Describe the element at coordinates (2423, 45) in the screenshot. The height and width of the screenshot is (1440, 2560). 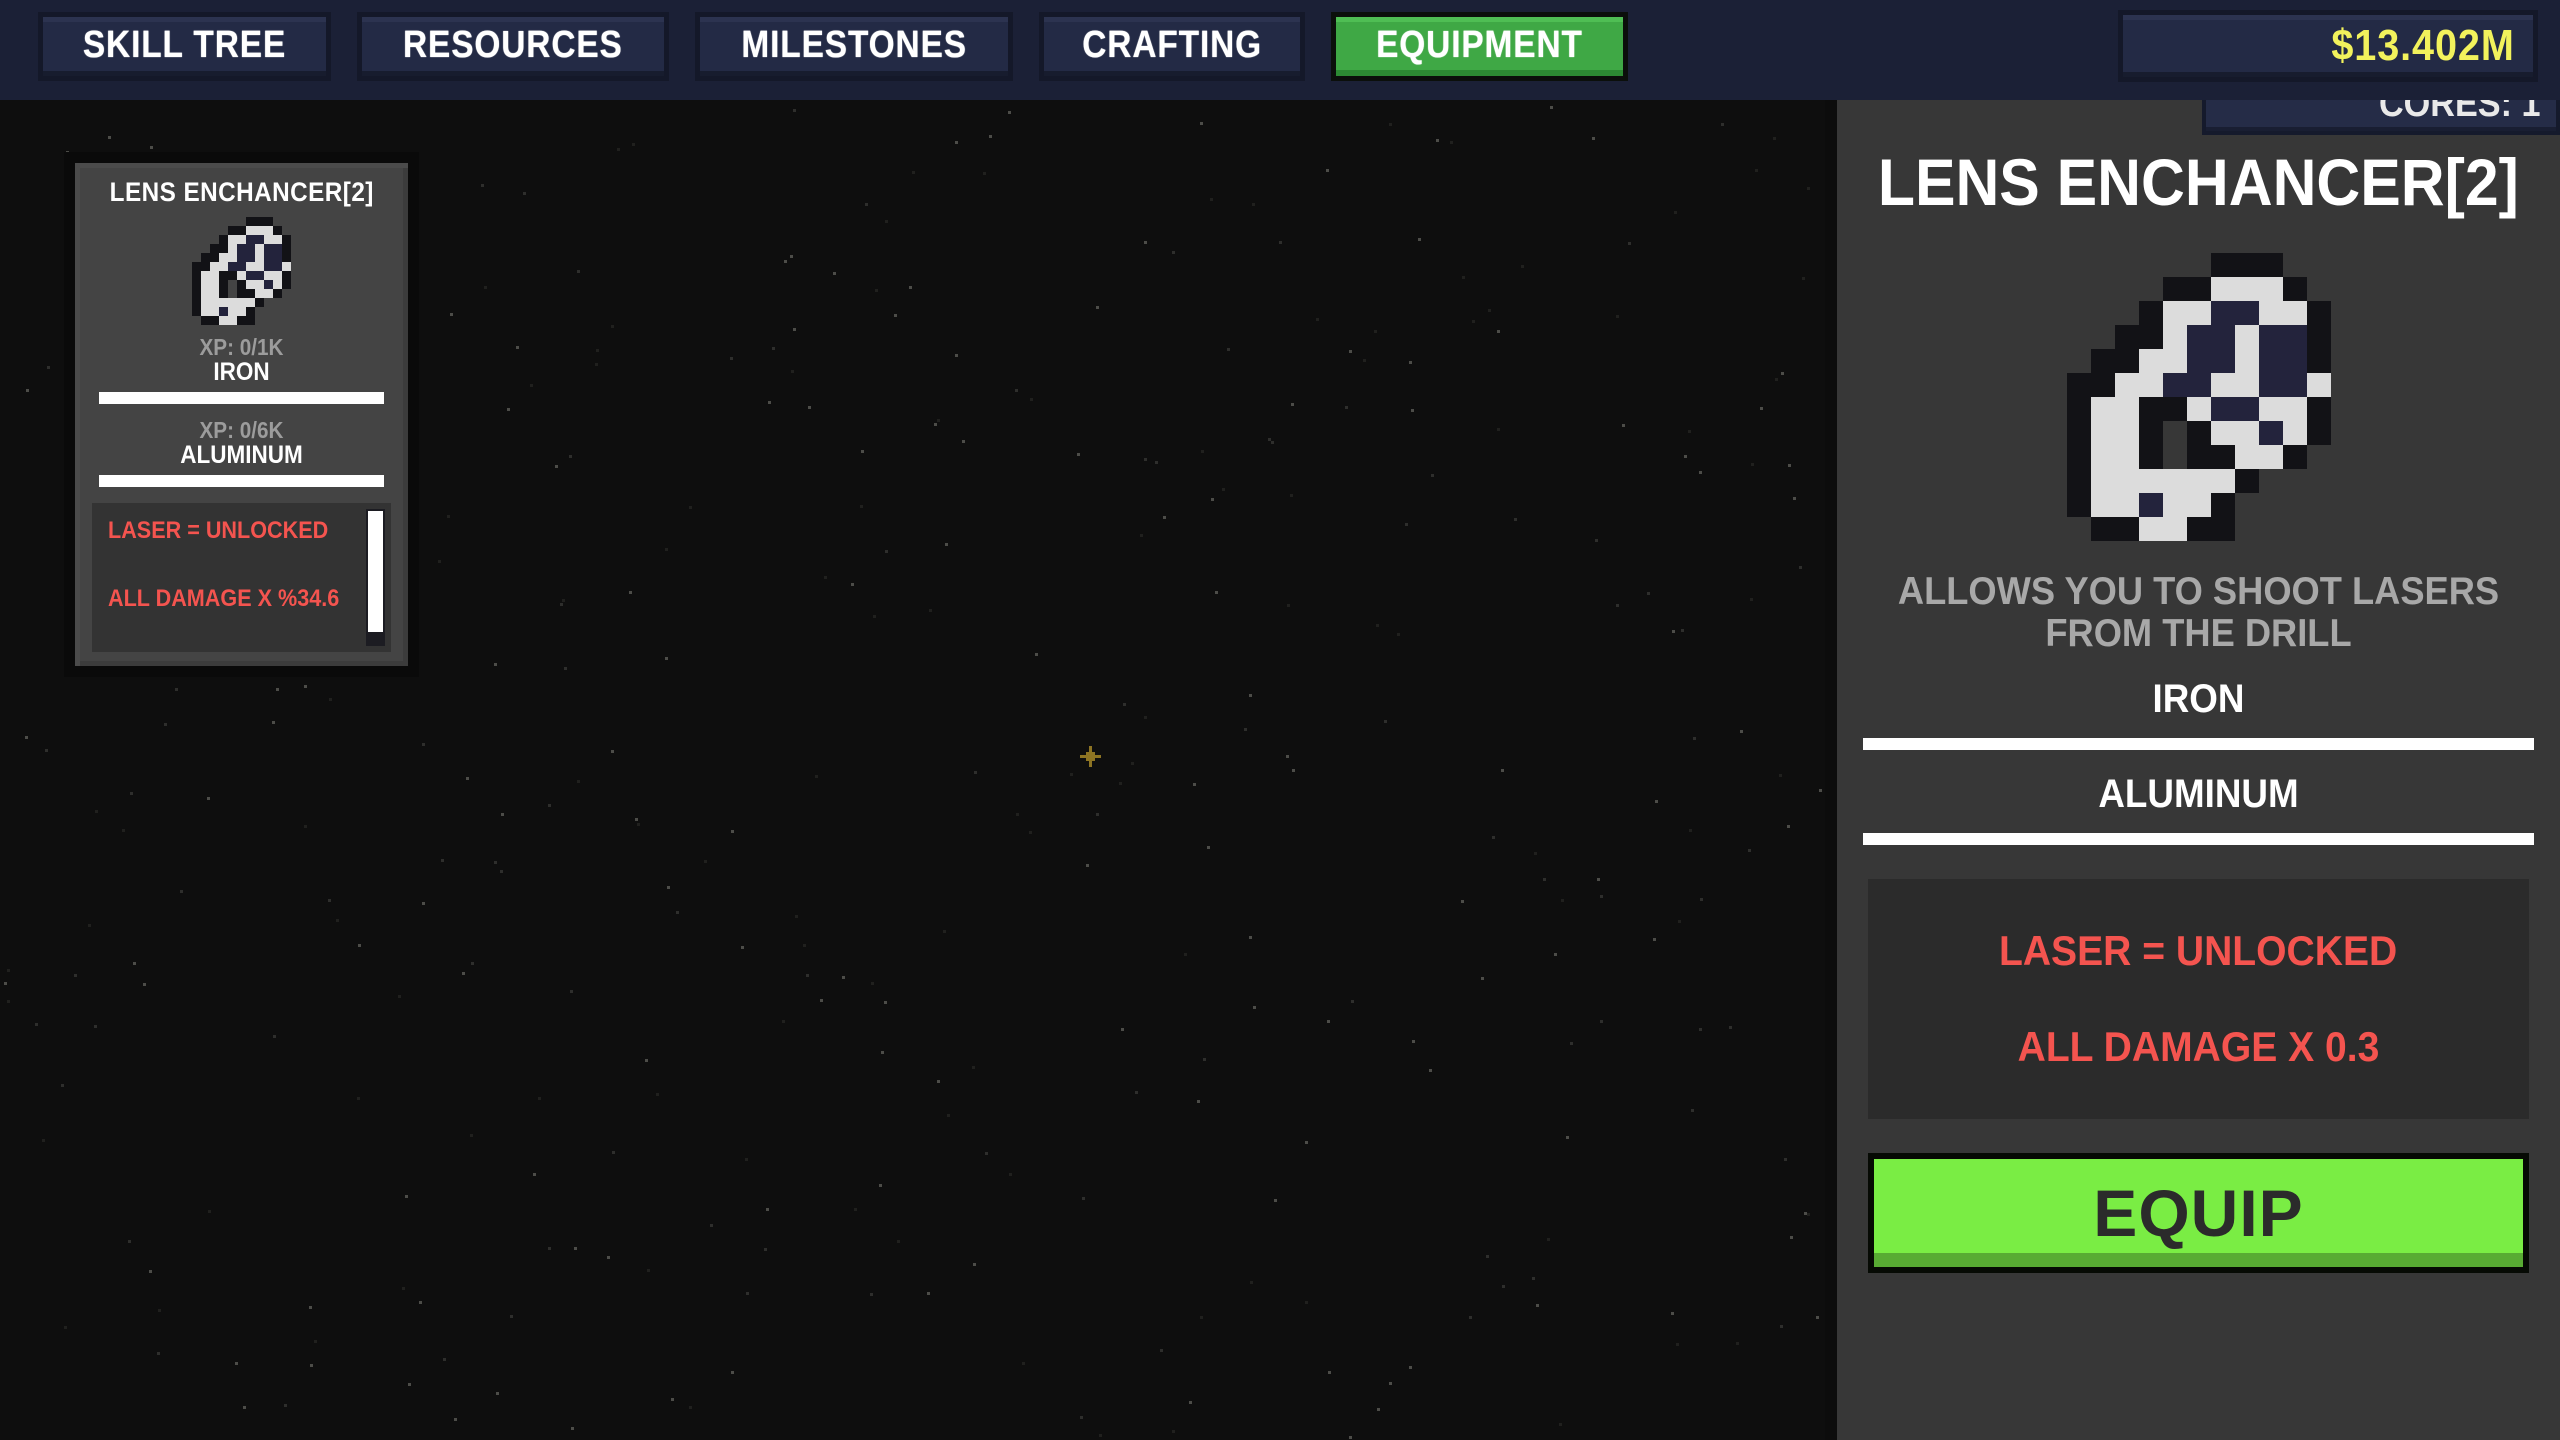
I see `money-value: $13.402M` at that location.